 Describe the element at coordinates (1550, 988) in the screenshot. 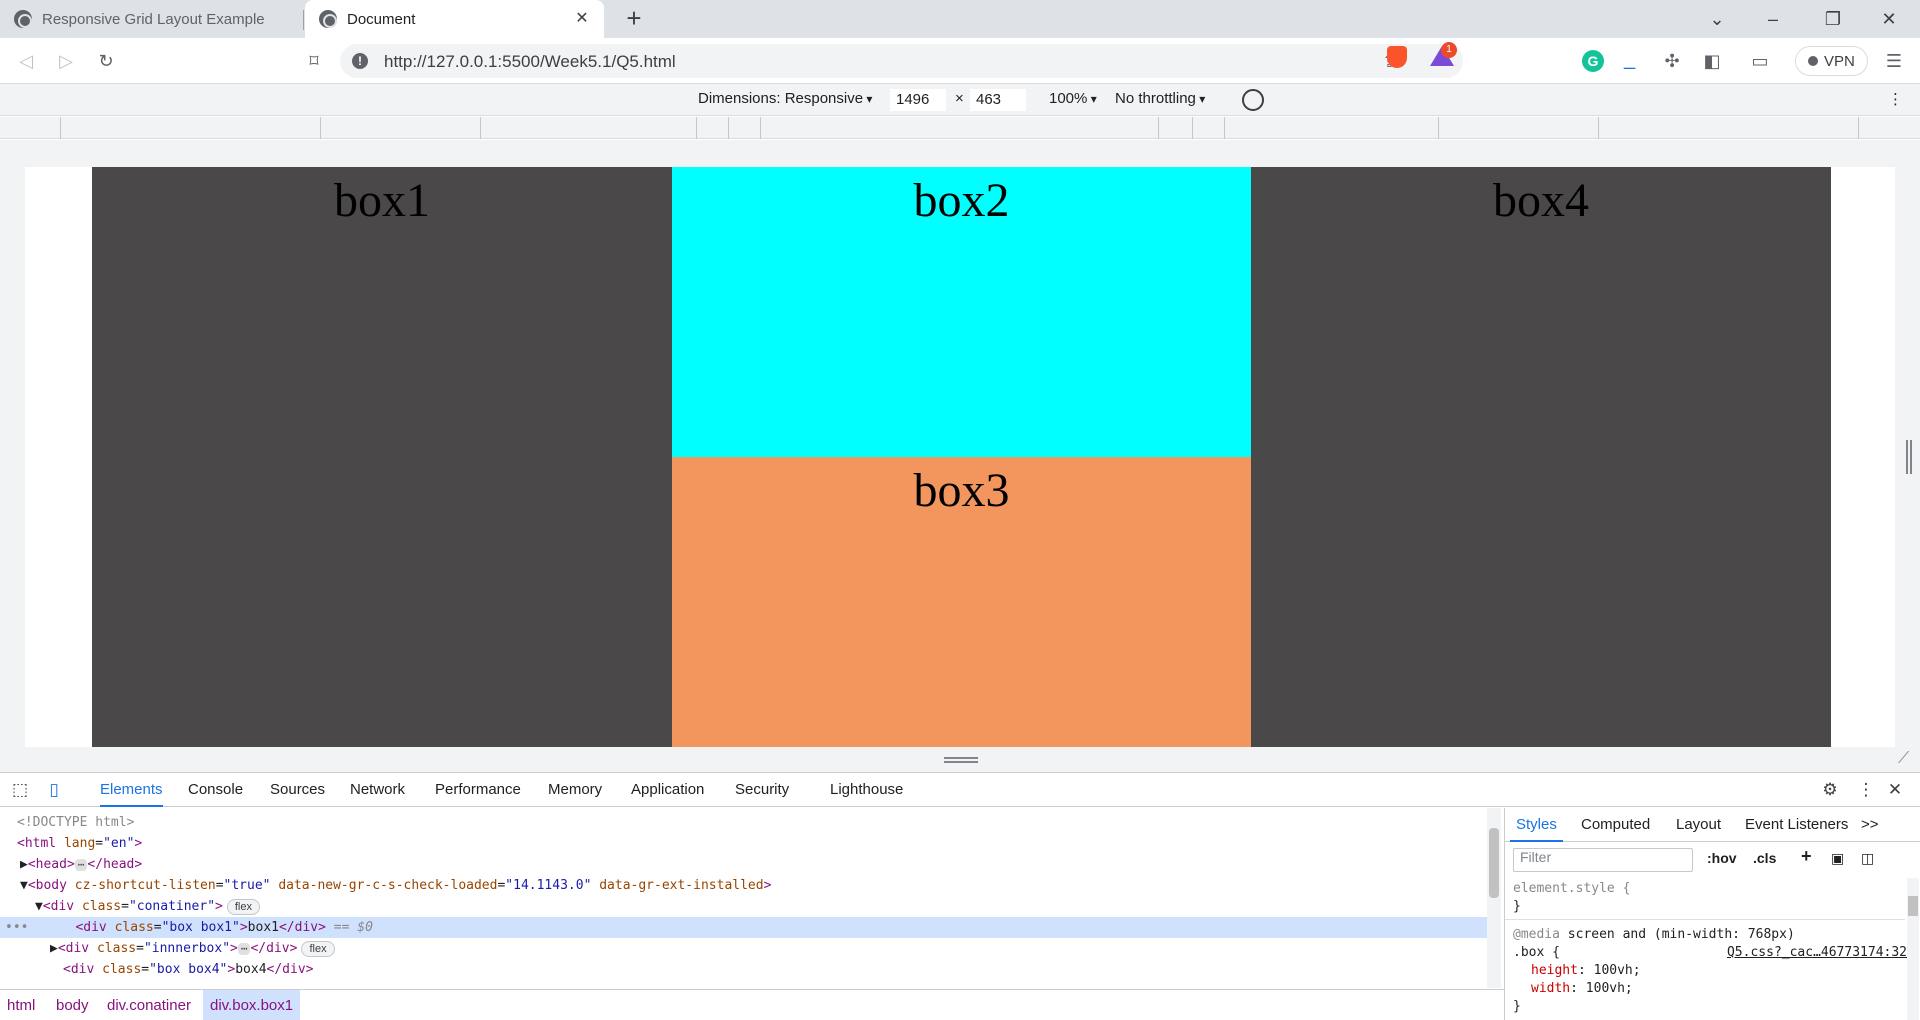

I see `css-property-name: width` at that location.